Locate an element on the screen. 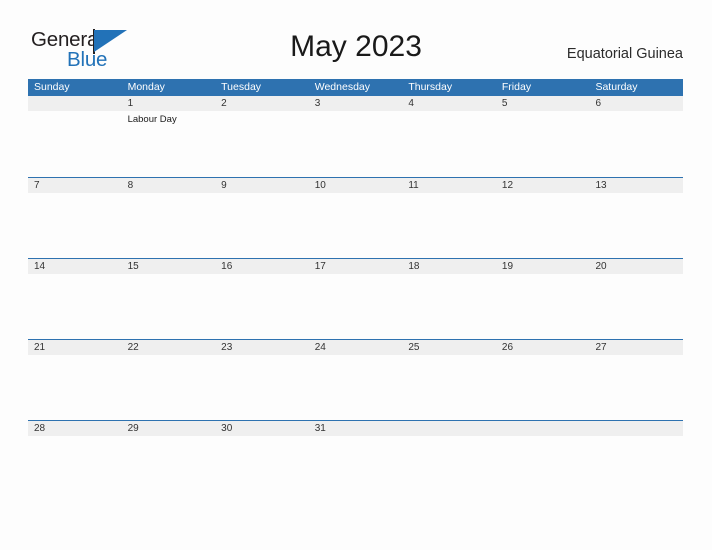 The image size is (712, 550). day-number: 18 is located at coordinates (414, 266).